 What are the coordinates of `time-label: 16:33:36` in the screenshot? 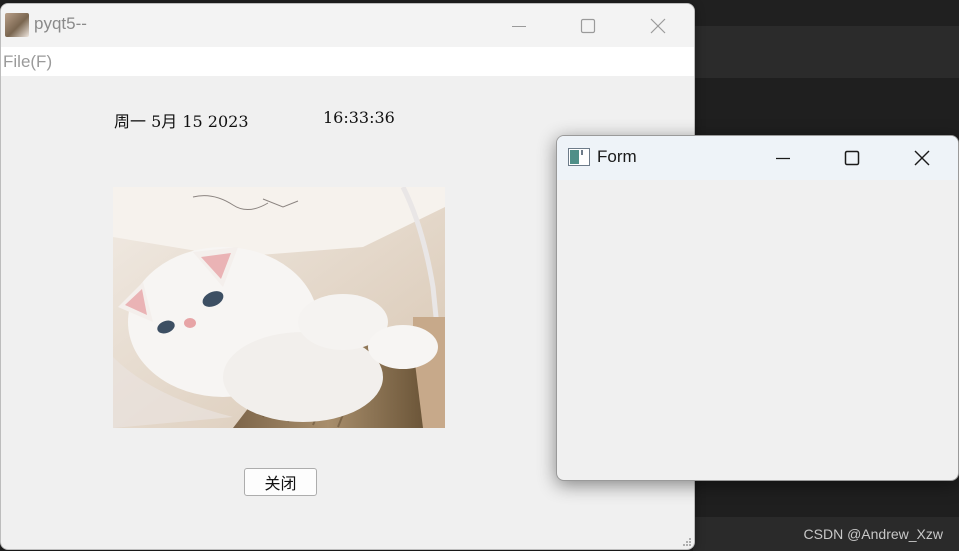 It's located at (359, 117).